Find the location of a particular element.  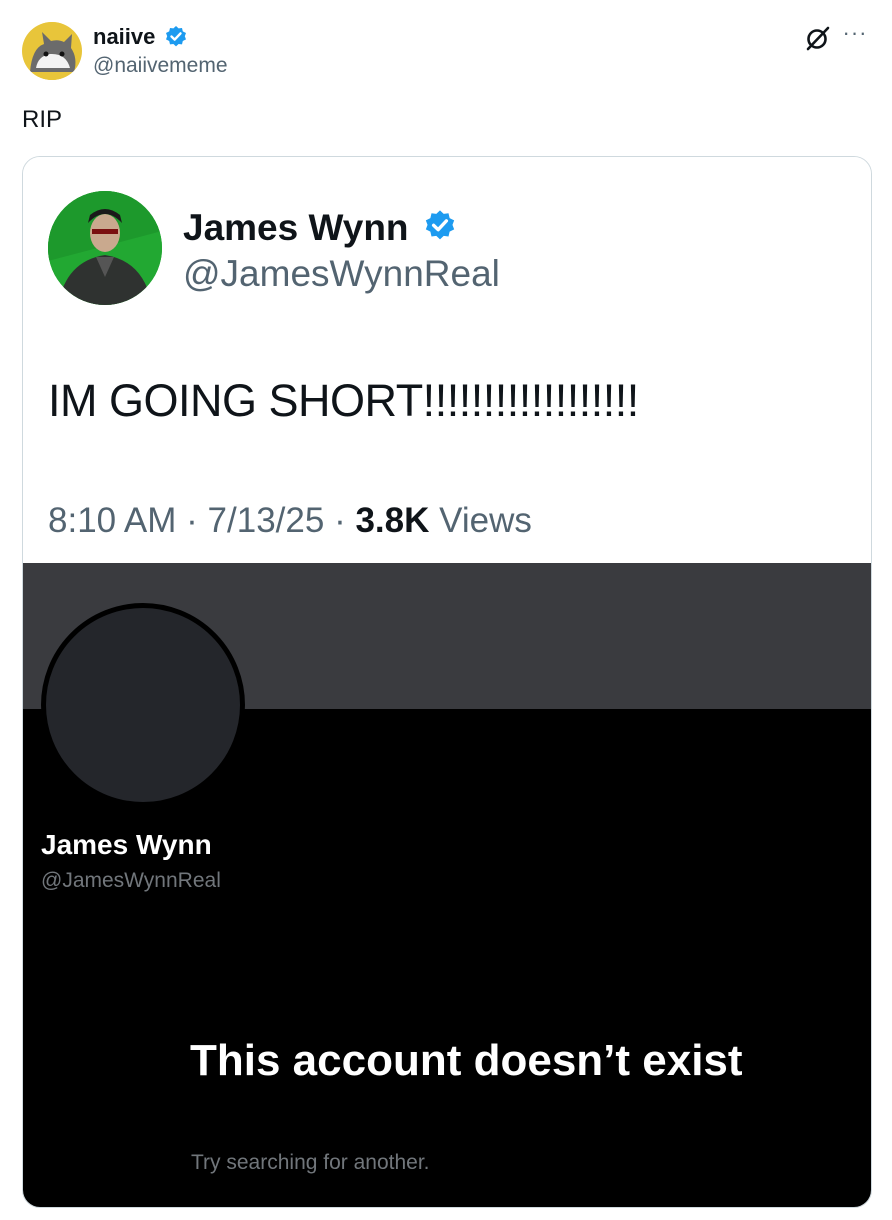

grok-icon is located at coordinates (818, 38).